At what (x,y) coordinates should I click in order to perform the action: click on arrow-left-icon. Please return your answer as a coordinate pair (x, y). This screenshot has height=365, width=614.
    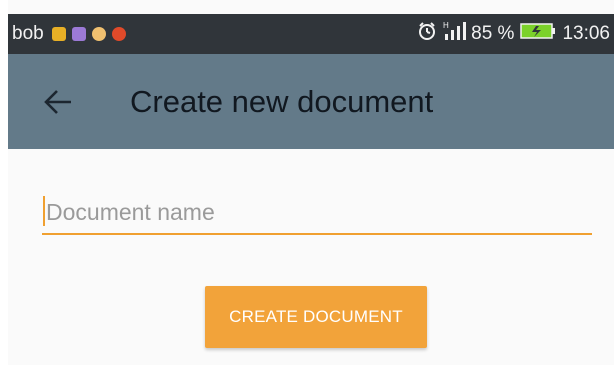
    Looking at the image, I should click on (57, 101).